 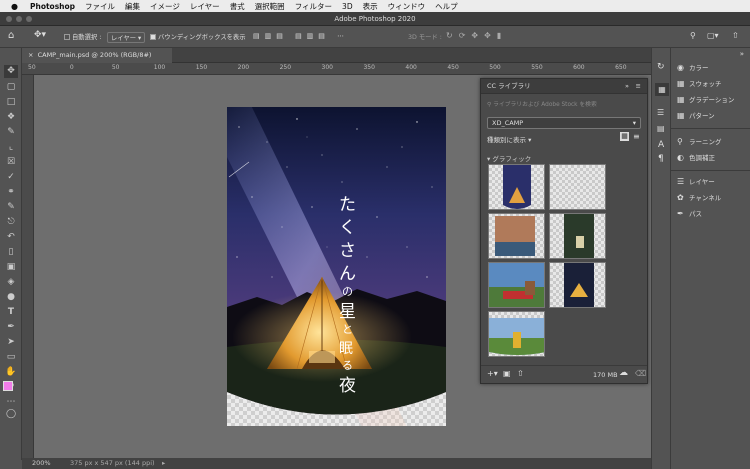 What do you see at coordinates (8, 386) in the screenshot?
I see `foreground-color-swatch` at bounding box center [8, 386].